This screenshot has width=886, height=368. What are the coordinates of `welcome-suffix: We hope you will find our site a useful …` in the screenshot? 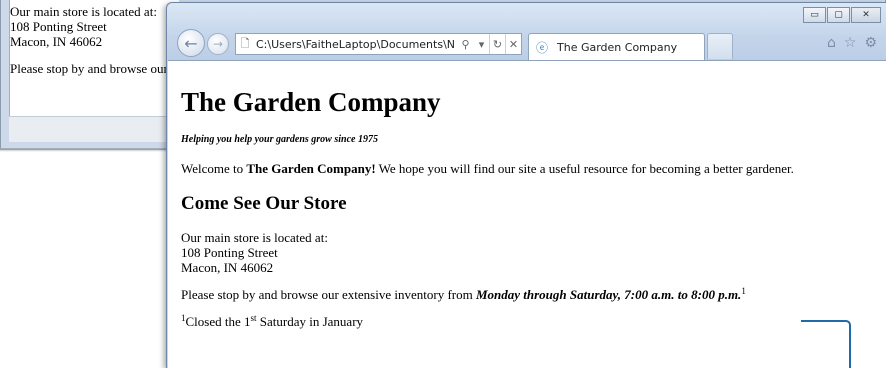 It's located at (584, 168).